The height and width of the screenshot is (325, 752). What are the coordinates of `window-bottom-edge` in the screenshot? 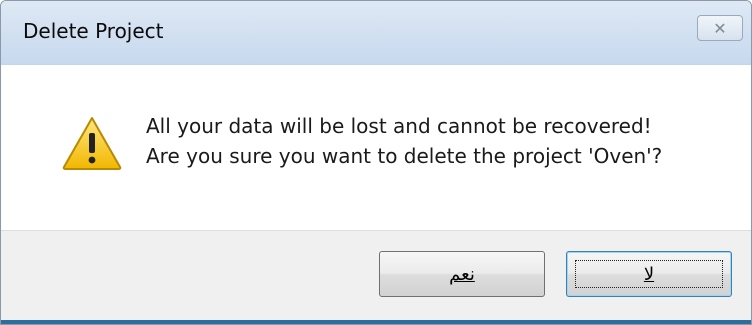 It's located at (376, 322).